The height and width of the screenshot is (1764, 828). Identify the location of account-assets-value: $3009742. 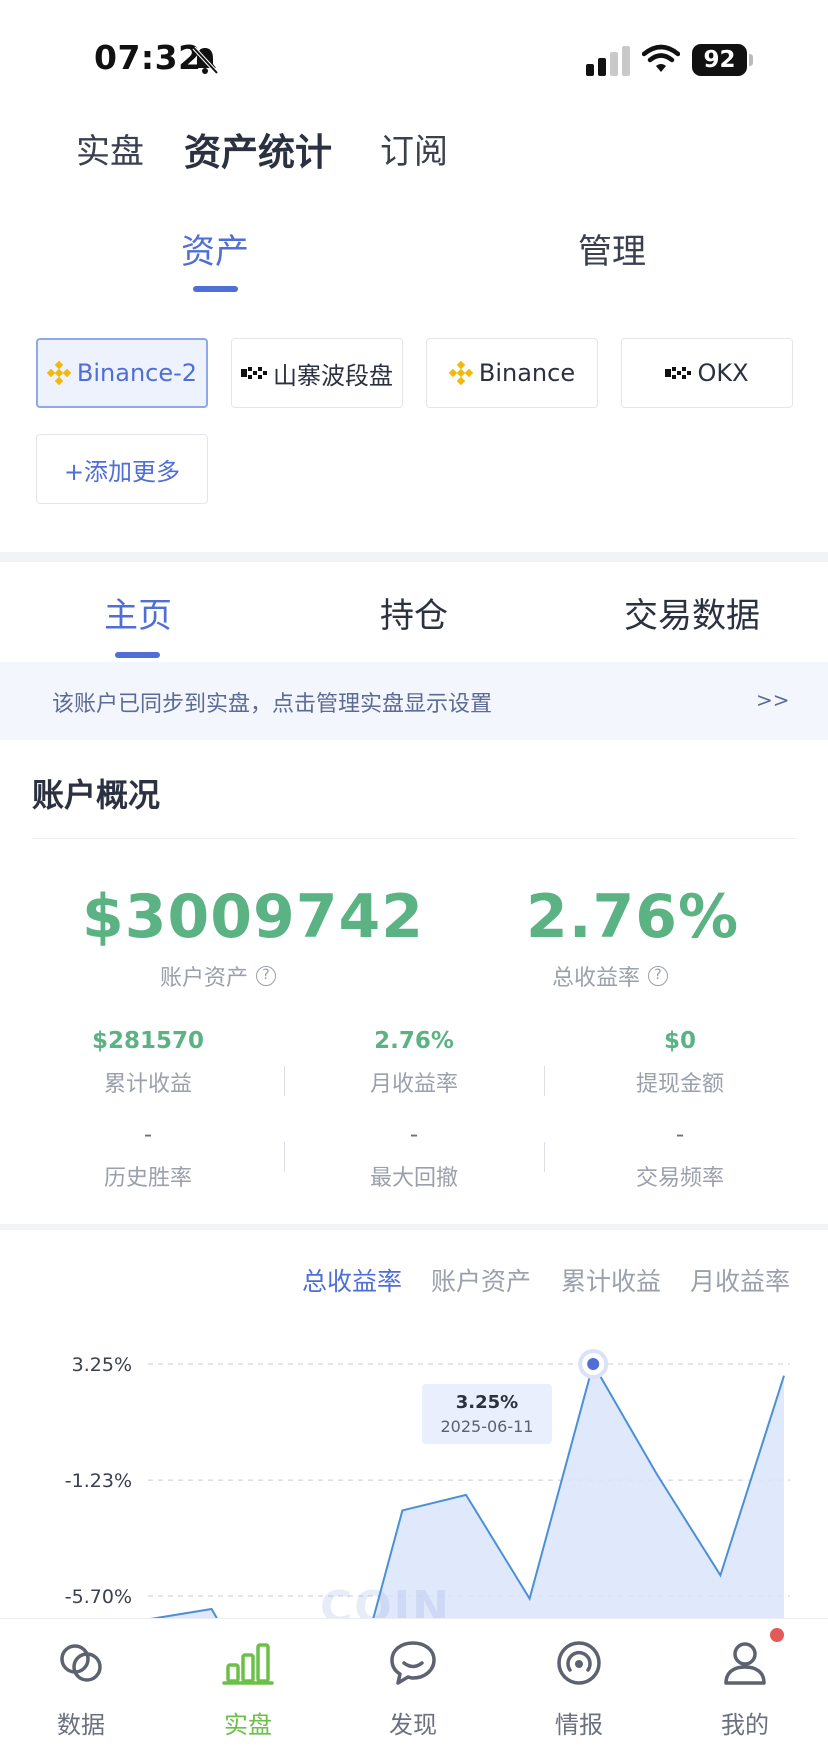
(253, 917).